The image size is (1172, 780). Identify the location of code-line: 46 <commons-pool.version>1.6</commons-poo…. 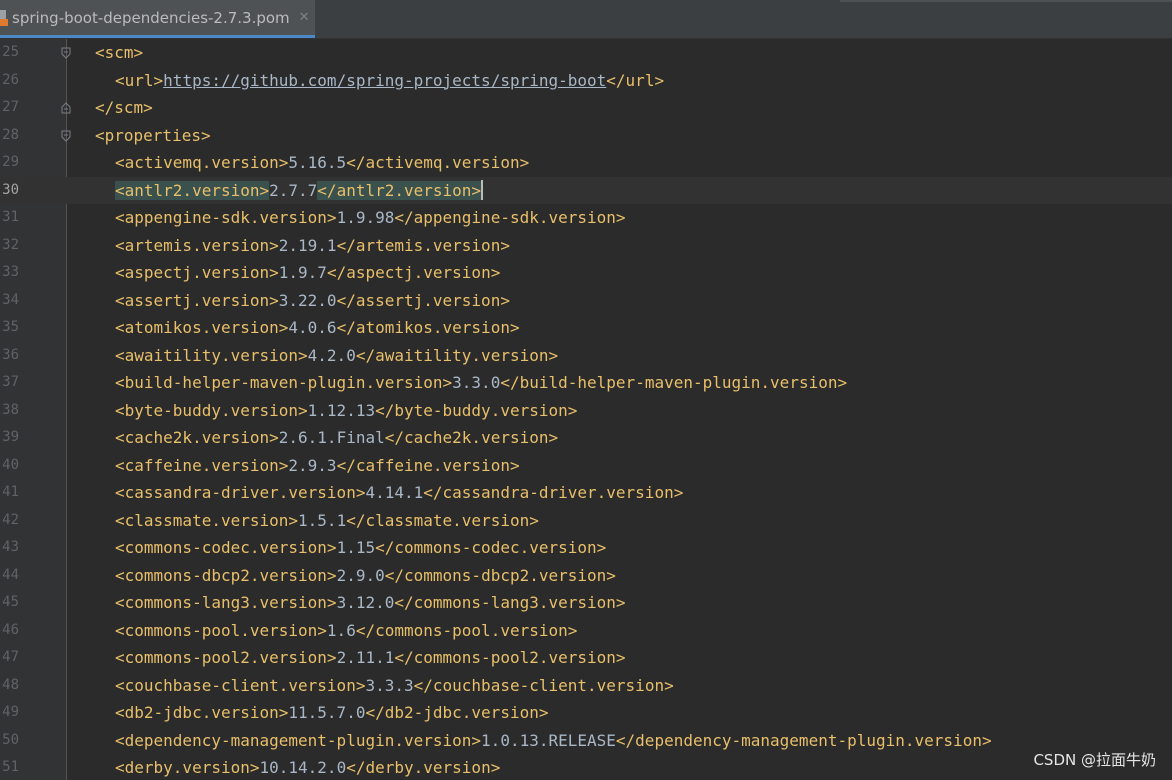
(586, 631).